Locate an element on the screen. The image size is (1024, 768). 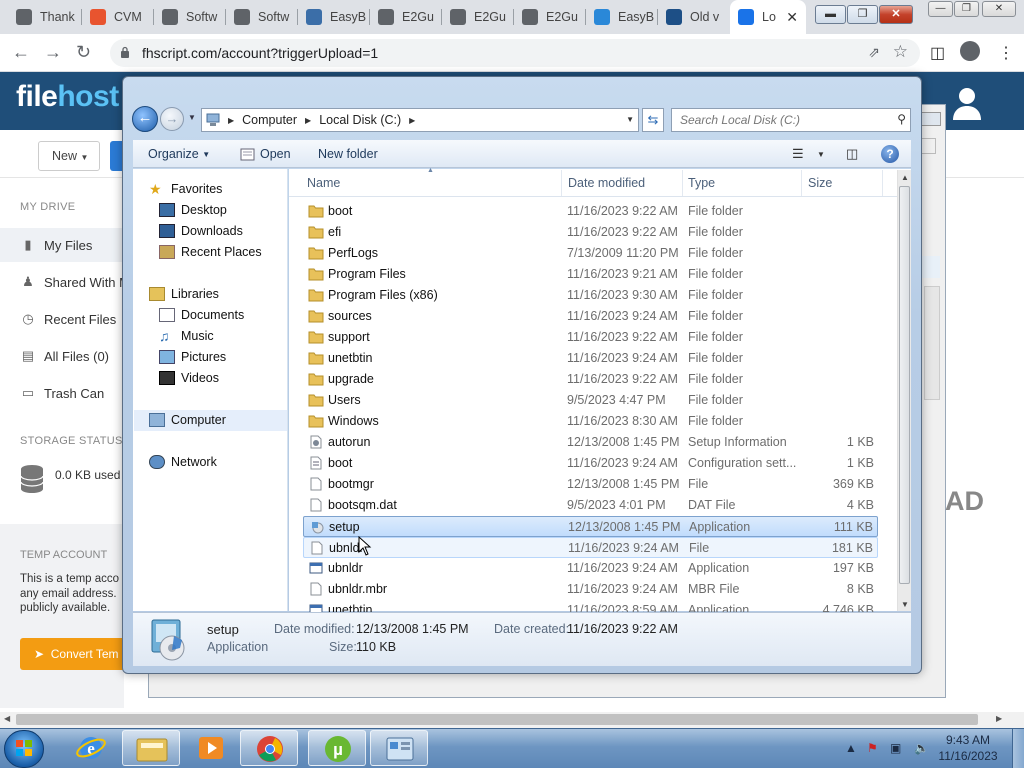
taskbar-clock: 9:43 AM 11/16/2023 is located at coordinates (968, 748).